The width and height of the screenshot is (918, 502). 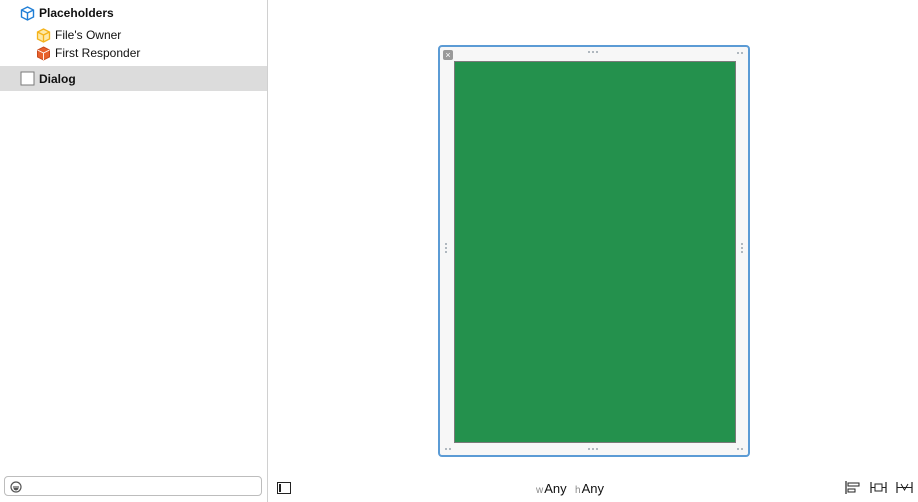 What do you see at coordinates (98, 53) in the screenshot?
I see `first-responder-label: First Responder` at bounding box center [98, 53].